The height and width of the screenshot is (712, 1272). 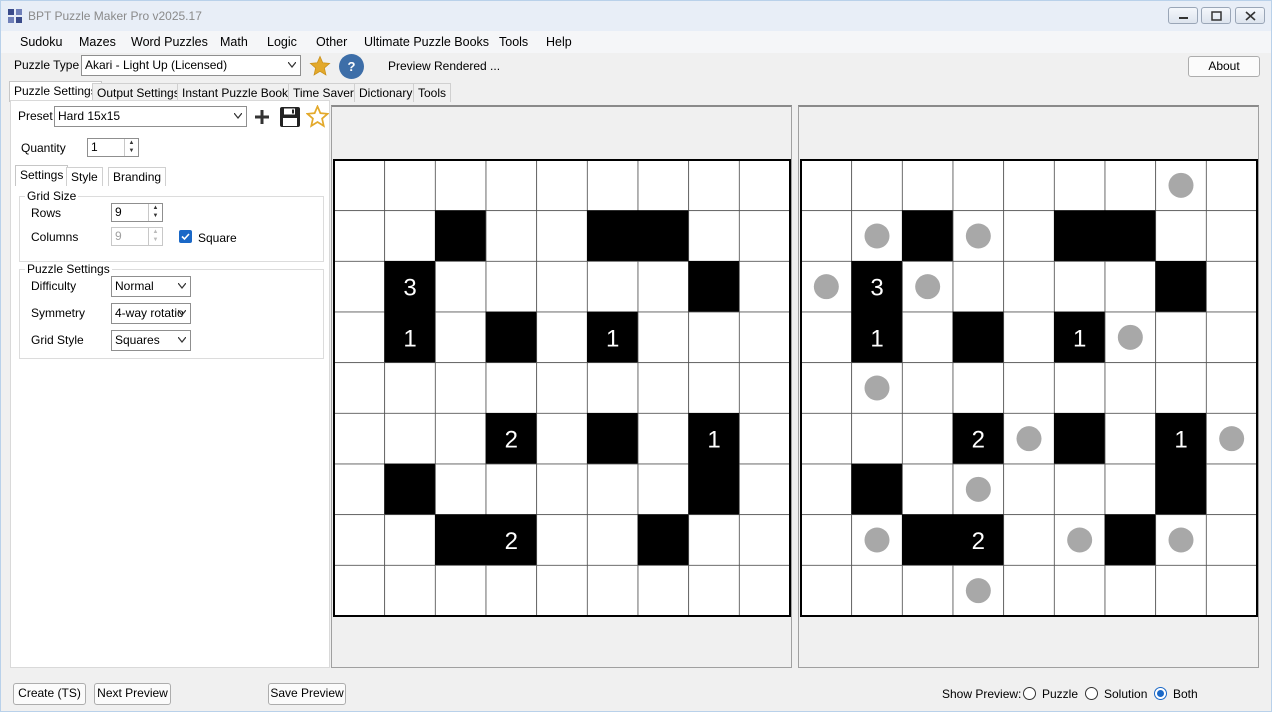 What do you see at coordinates (1091, 693) in the screenshot?
I see `radio-solution` at bounding box center [1091, 693].